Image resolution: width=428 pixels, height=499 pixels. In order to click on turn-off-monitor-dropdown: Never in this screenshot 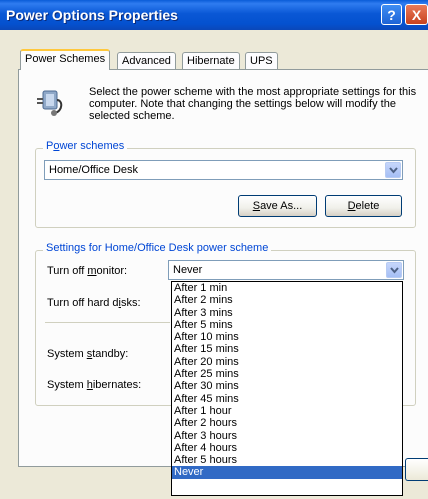, I will do `click(286, 270)`.